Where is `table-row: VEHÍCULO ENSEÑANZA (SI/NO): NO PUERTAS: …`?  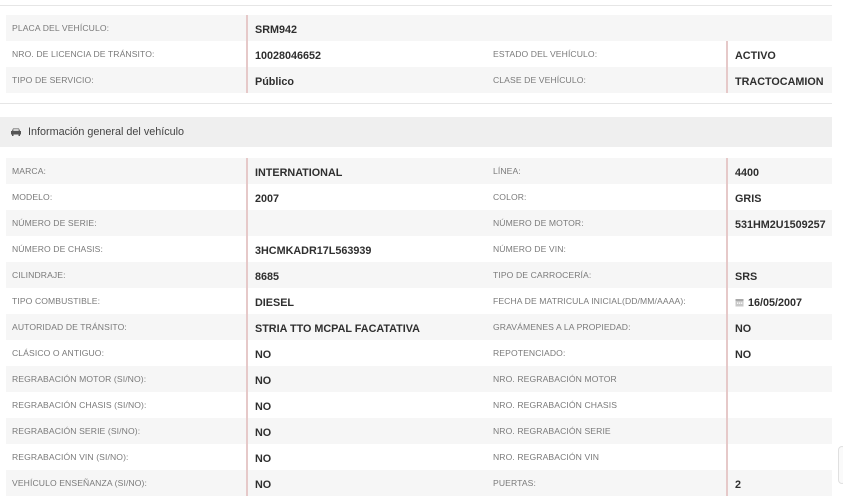 table-row: VEHÍCULO ENSEÑANZA (SI/NO): NO PUERTAS: … is located at coordinates (419, 483).